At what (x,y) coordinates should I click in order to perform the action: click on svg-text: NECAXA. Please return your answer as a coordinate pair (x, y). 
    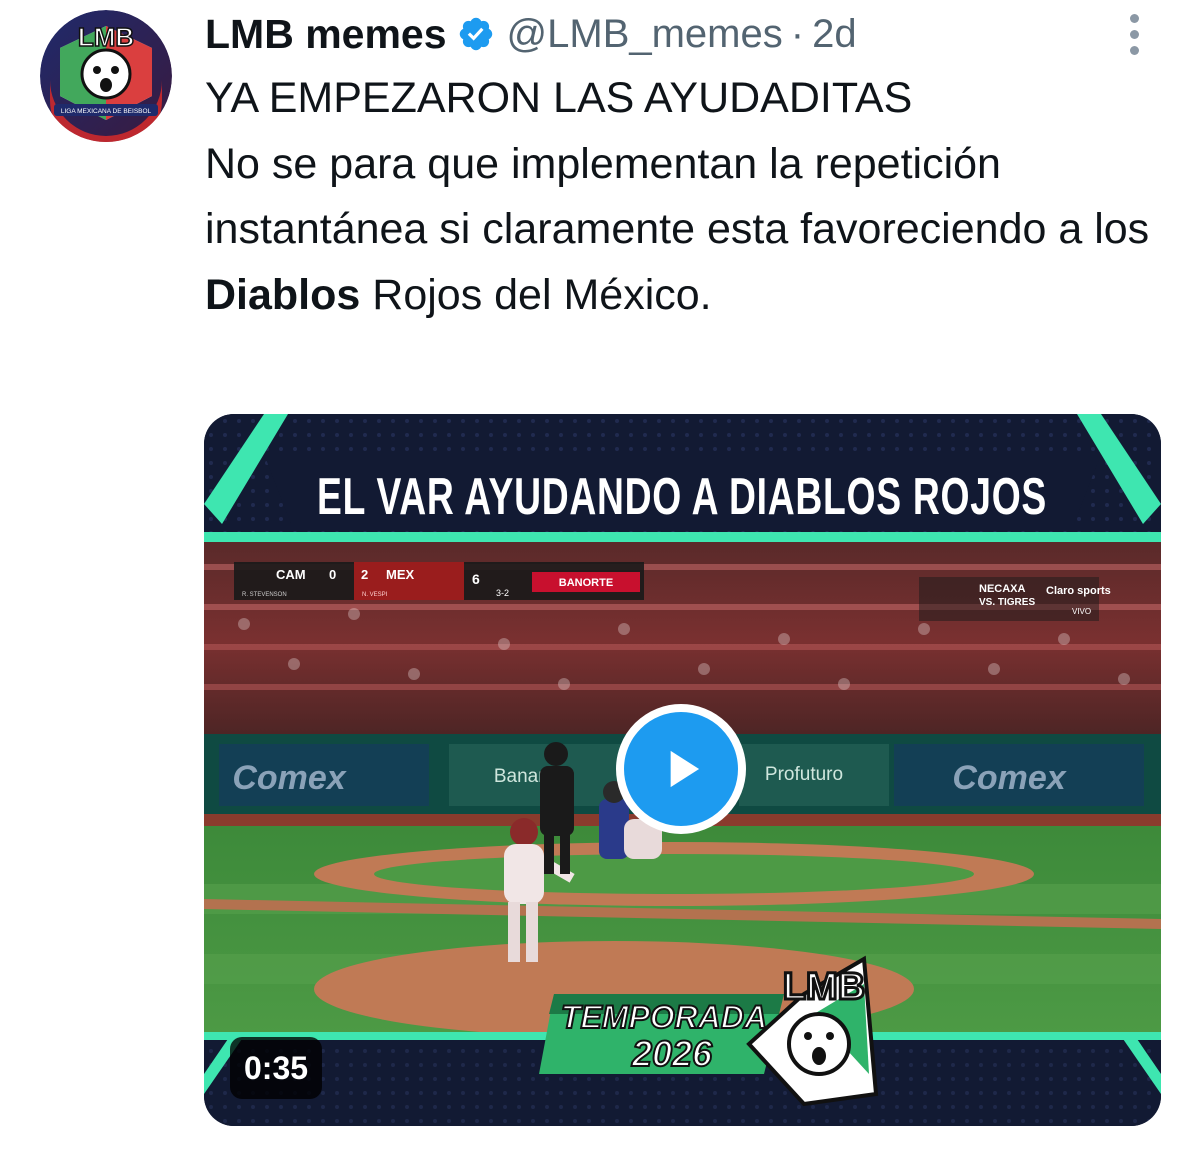
    Looking at the image, I should click on (1002, 589).